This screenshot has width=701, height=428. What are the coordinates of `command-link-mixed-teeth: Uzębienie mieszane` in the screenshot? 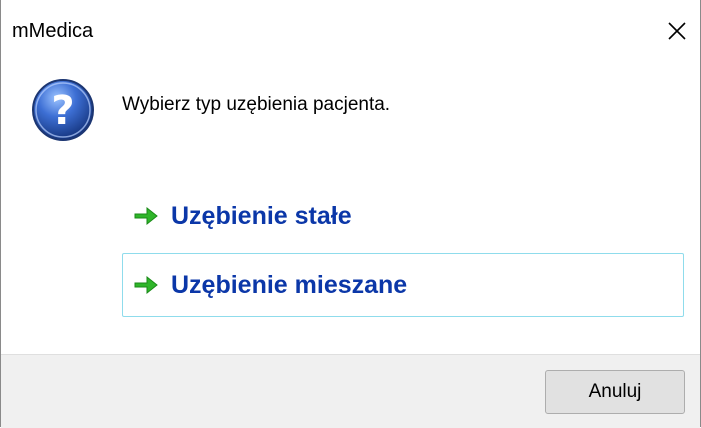 It's located at (403, 285).